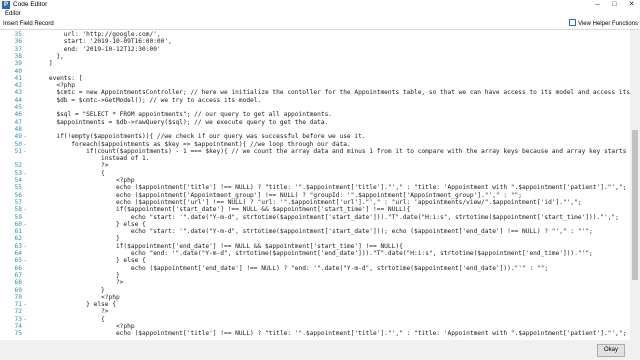 Image resolution: width=640 pixels, height=360 pixels. I want to click on code-line: 36 start: '2019-10-09T16:00:00',, so click(315, 41).